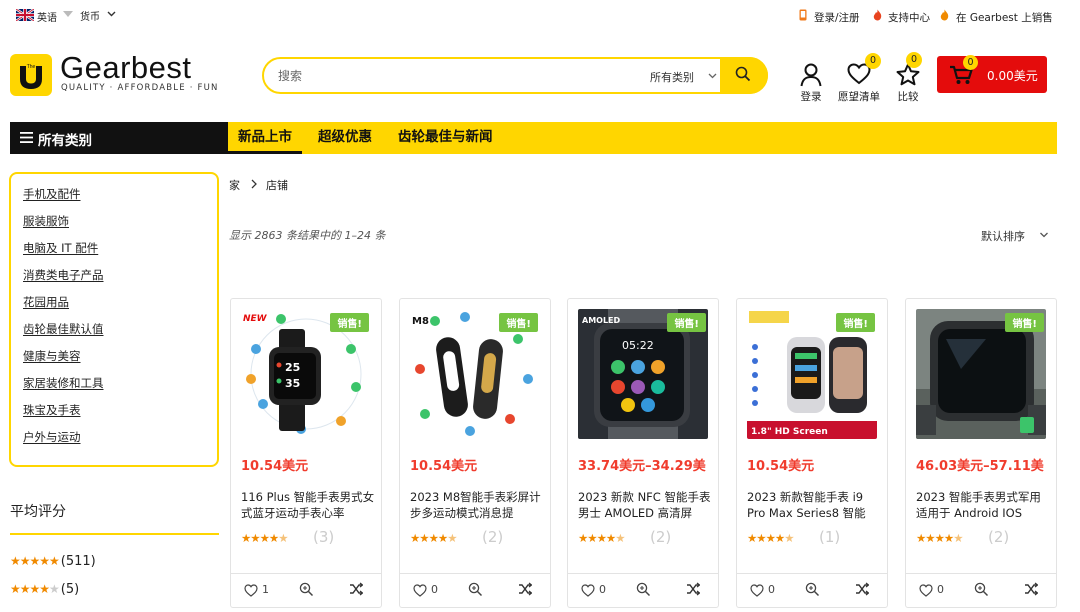  Describe the element at coordinates (63, 329) in the screenshot. I see `category-link: 齿轮最佳默认值` at that location.